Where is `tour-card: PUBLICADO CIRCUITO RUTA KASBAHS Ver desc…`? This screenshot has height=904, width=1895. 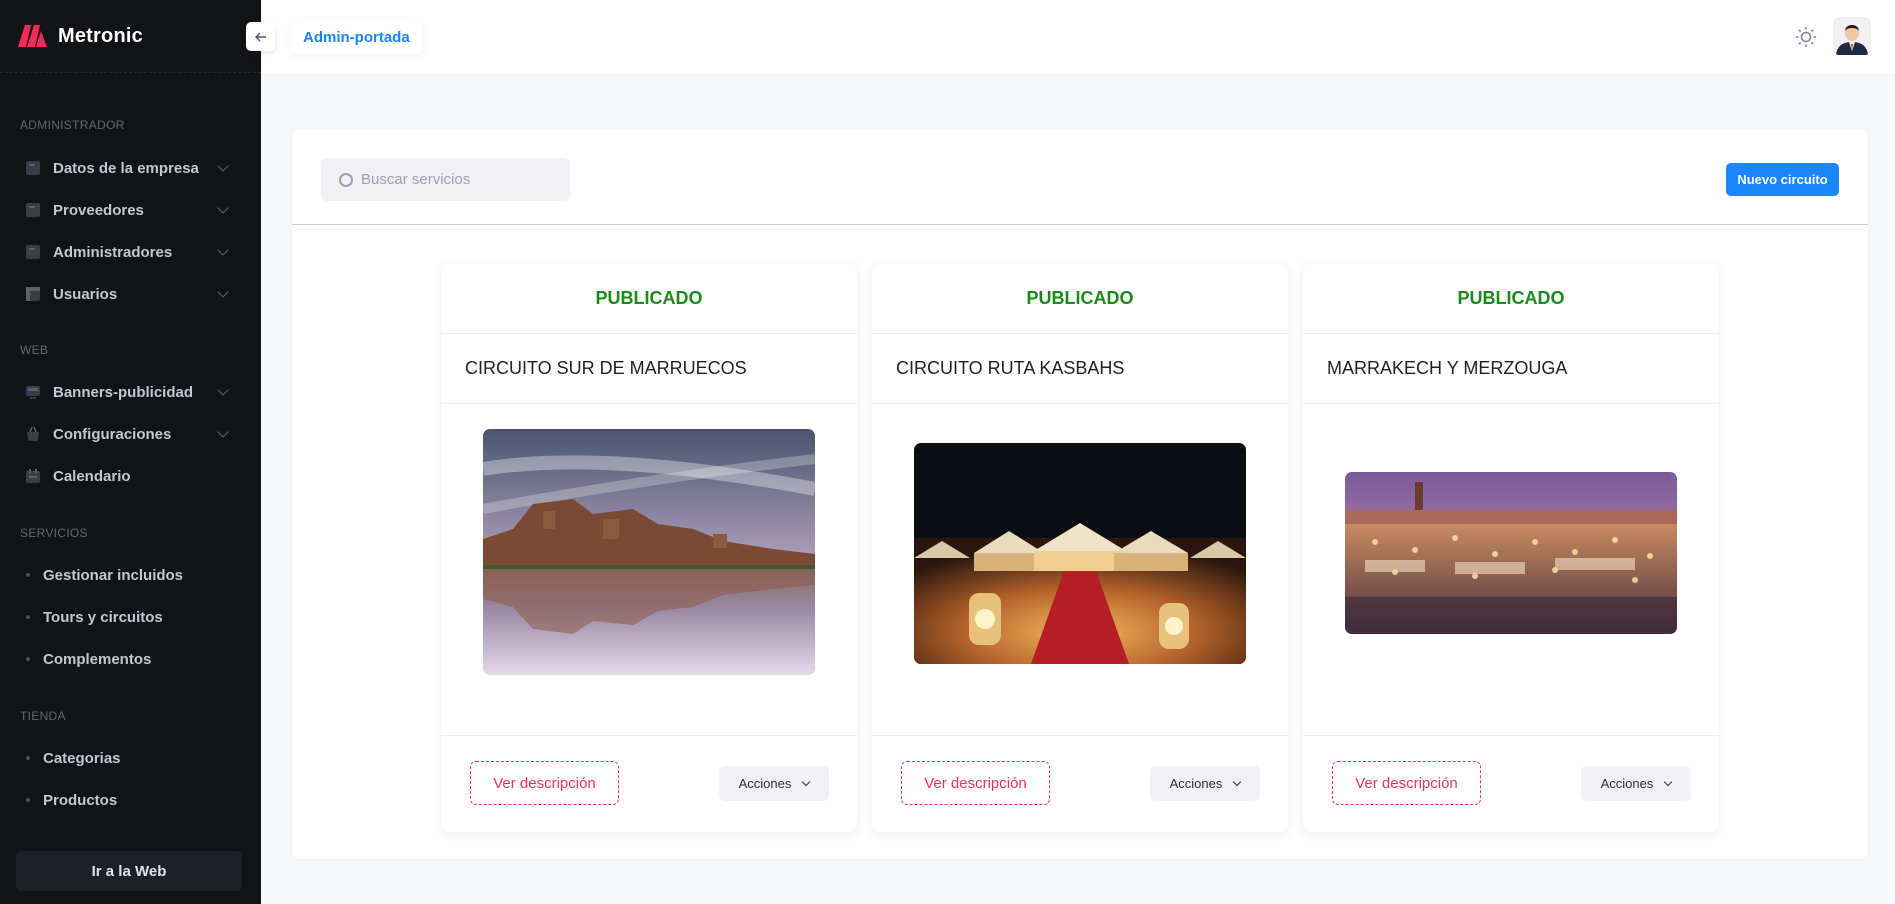 tour-card: PUBLICADO CIRCUITO RUTA KASBAHS Ver desc… is located at coordinates (1080, 548).